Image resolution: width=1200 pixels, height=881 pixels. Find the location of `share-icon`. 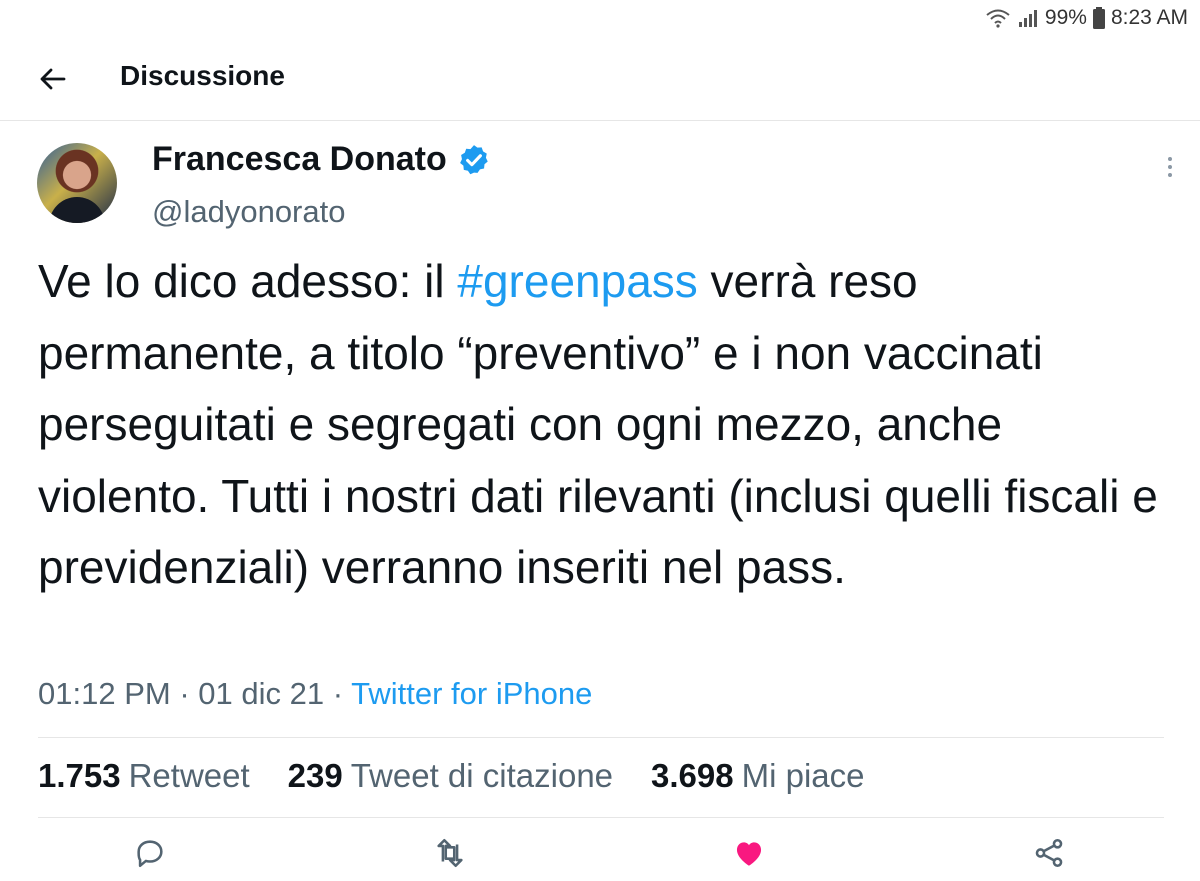

share-icon is located at coordinates (1049, 853).